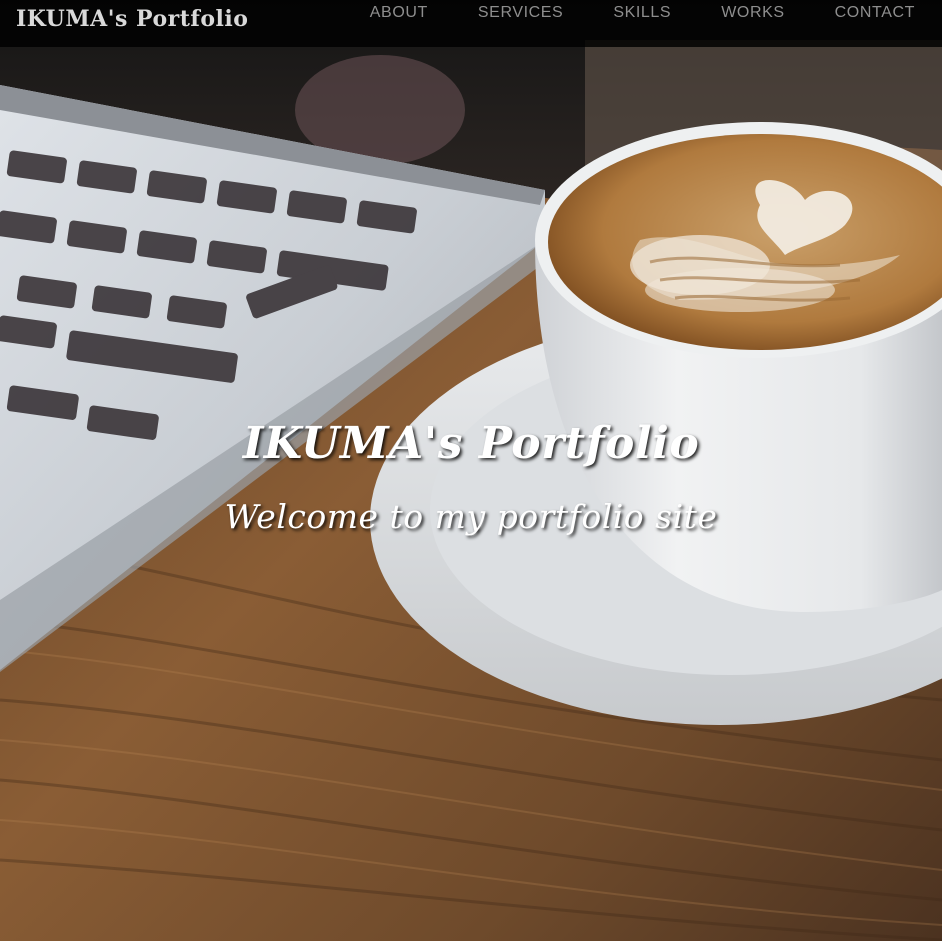 This screenshot has height=941, width=942. What do you see at coordinates (875, 13) in the screenshot?
I see `nav-item-contact: CONTACT` at bounding box center [875, 13].